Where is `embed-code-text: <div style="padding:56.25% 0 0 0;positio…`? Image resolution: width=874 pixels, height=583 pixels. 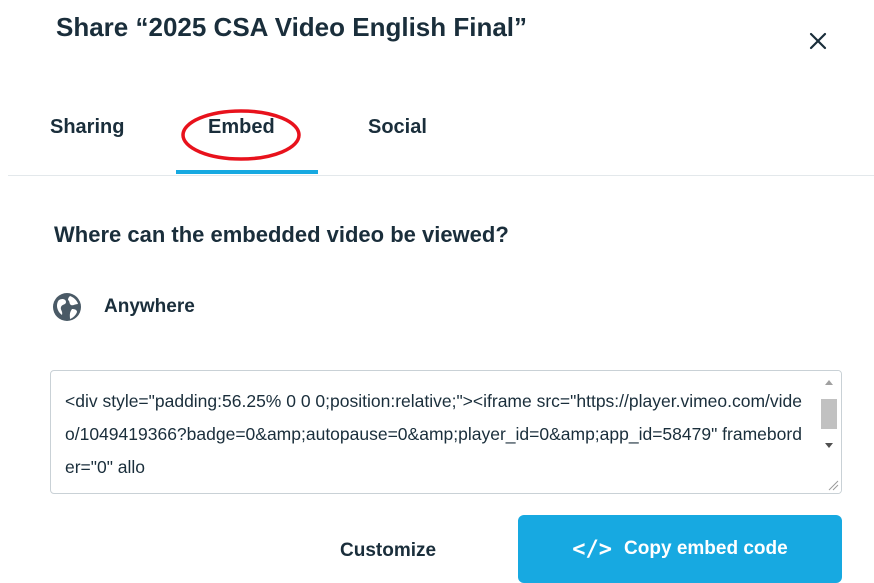 embed-code-text: <div style="padding:56.25% 0 0 0;positio… is located at coordinates (435, 434).